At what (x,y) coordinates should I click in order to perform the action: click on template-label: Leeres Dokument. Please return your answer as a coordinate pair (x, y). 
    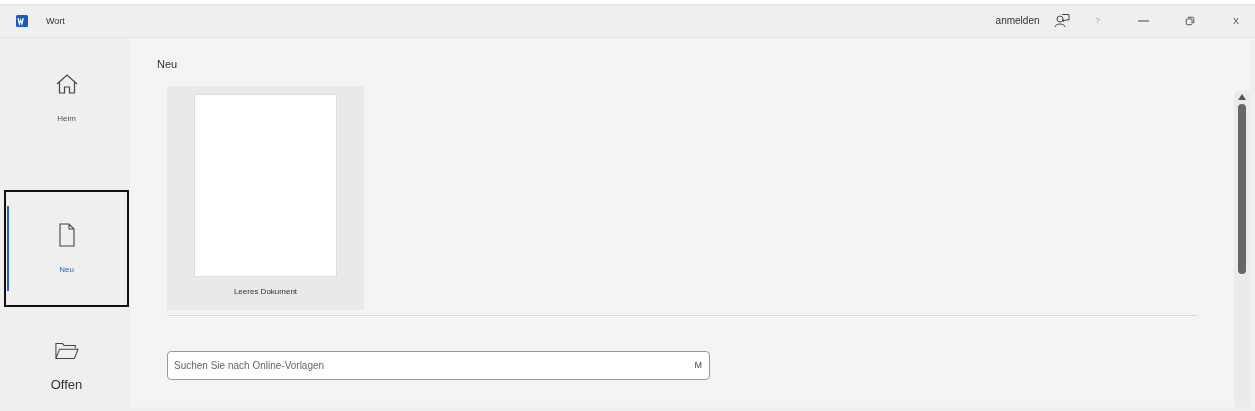
    Looking at the image, I should click on (265, 291).